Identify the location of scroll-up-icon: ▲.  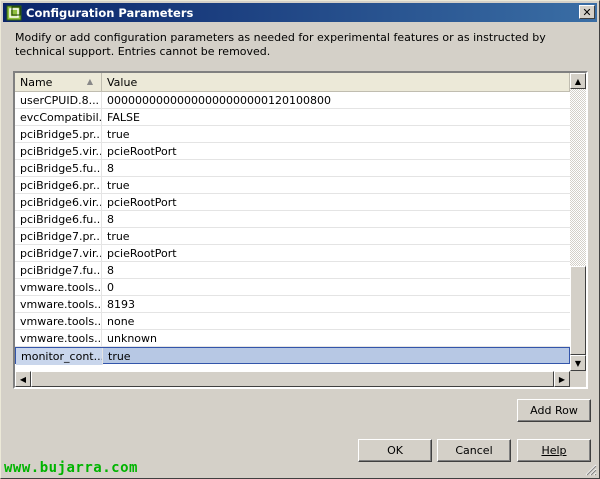
(578, 81).